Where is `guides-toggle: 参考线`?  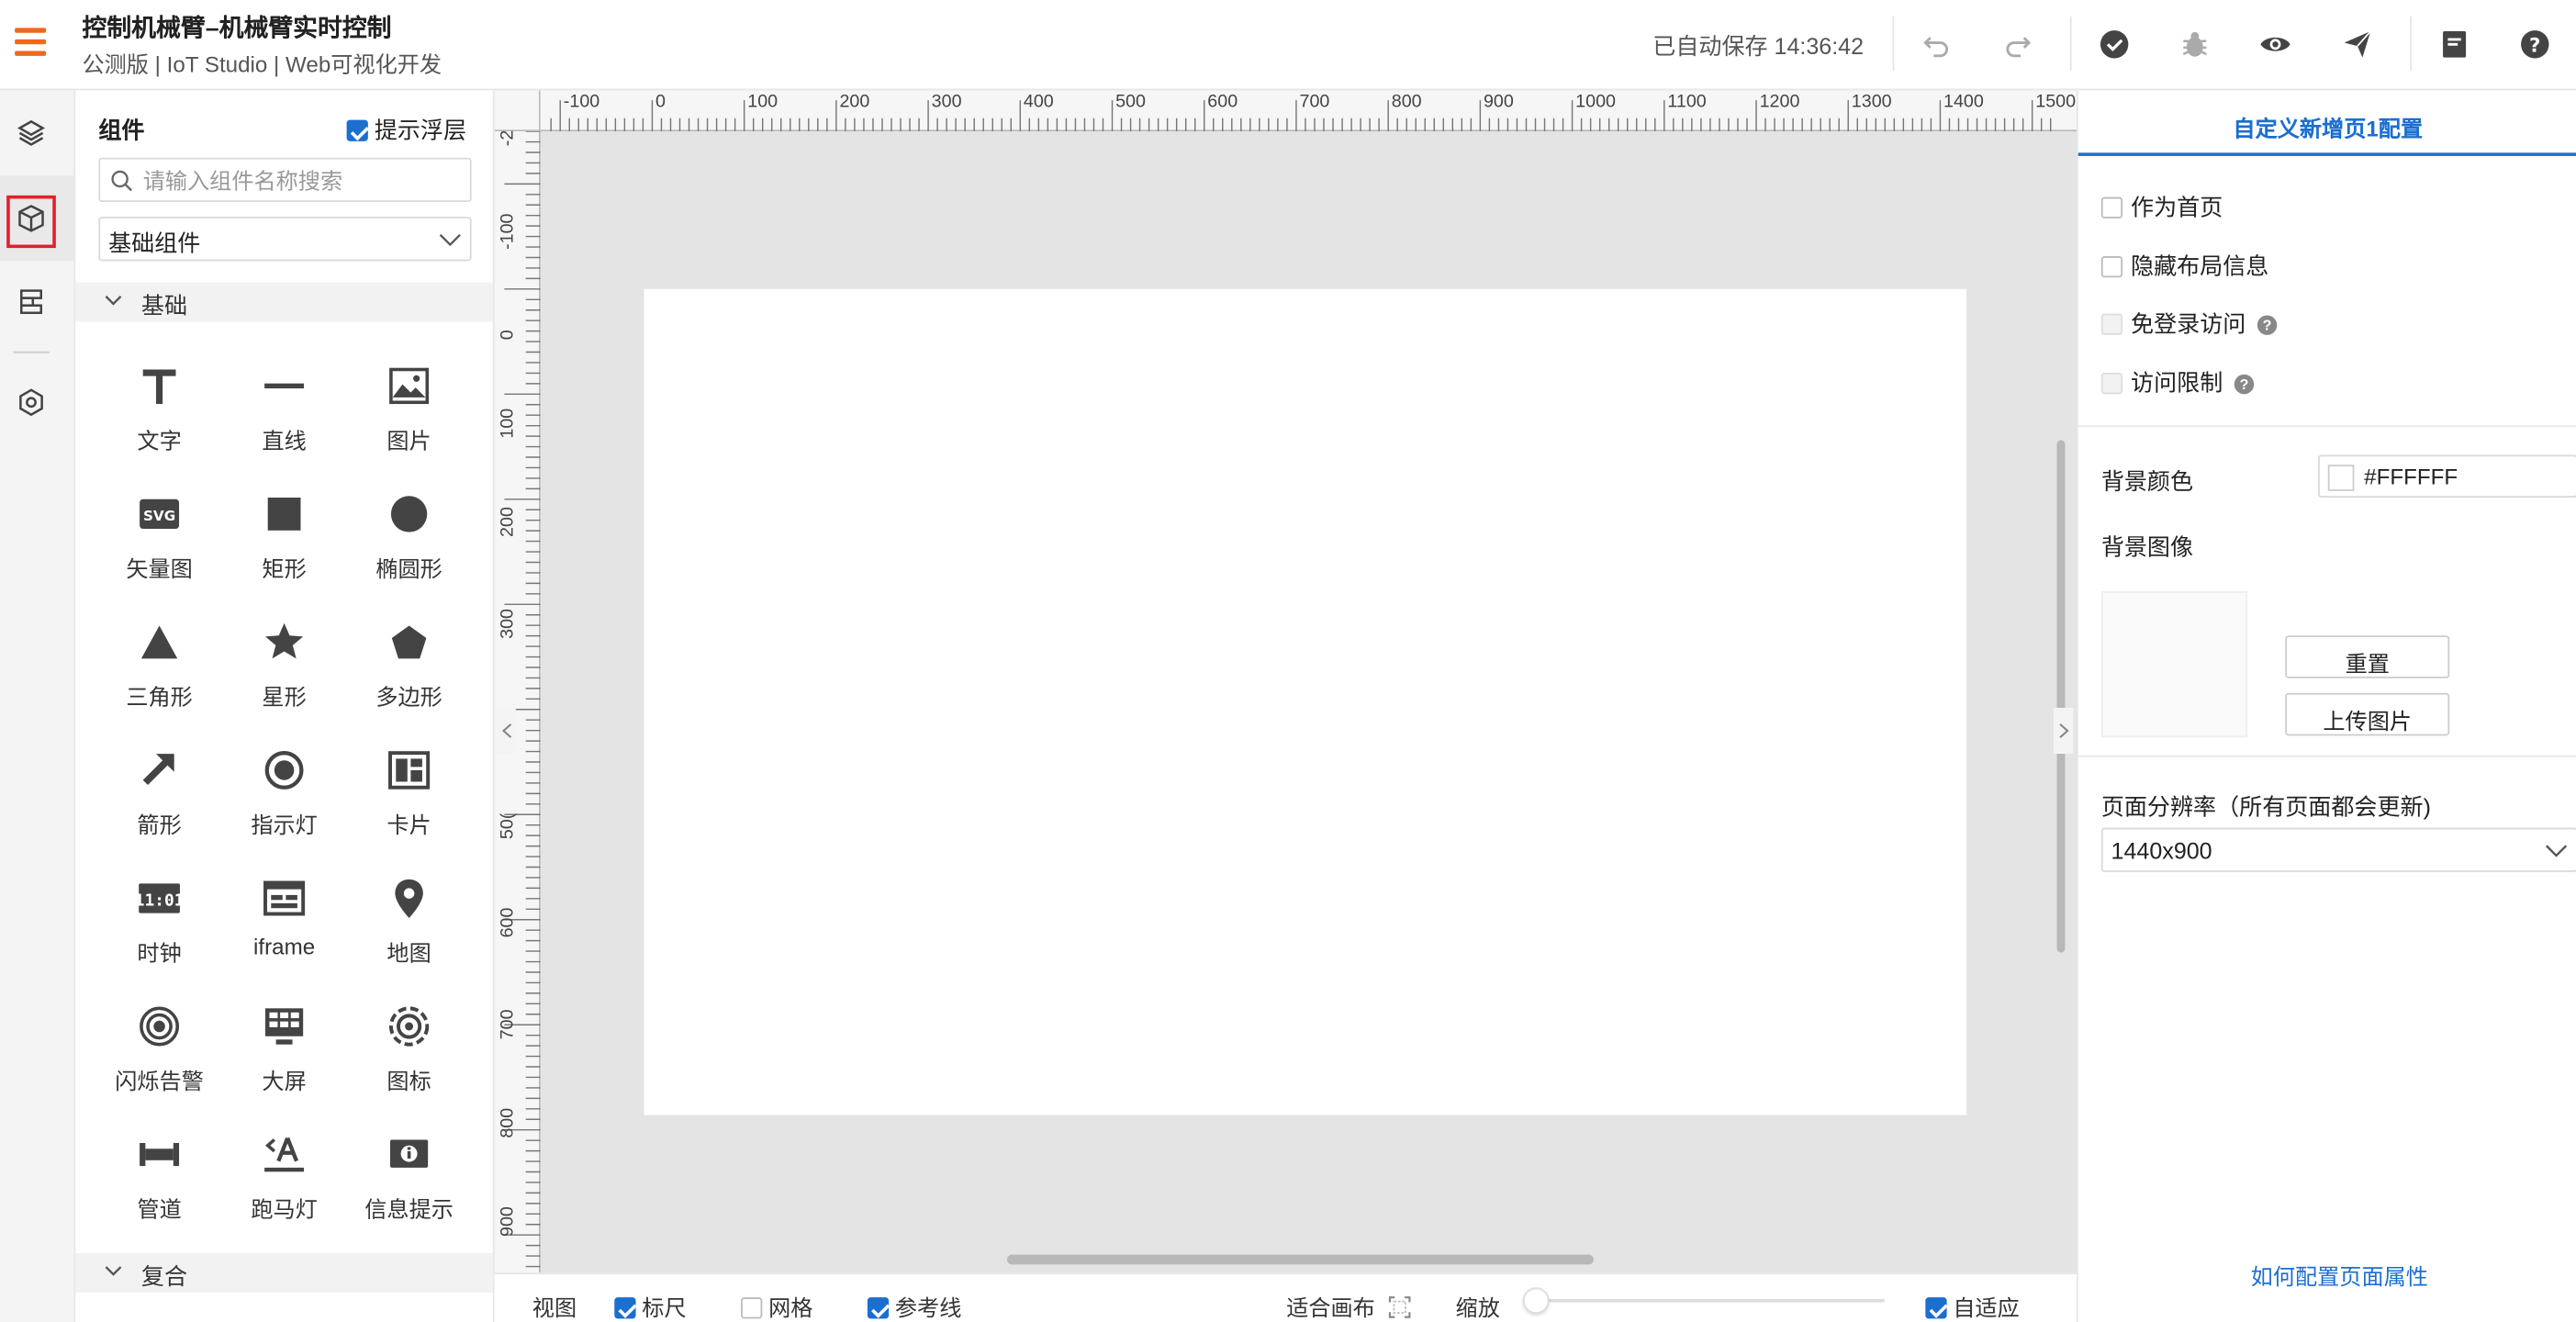
guides-toggle: 参考线 is located at coordinates (914, 1305).